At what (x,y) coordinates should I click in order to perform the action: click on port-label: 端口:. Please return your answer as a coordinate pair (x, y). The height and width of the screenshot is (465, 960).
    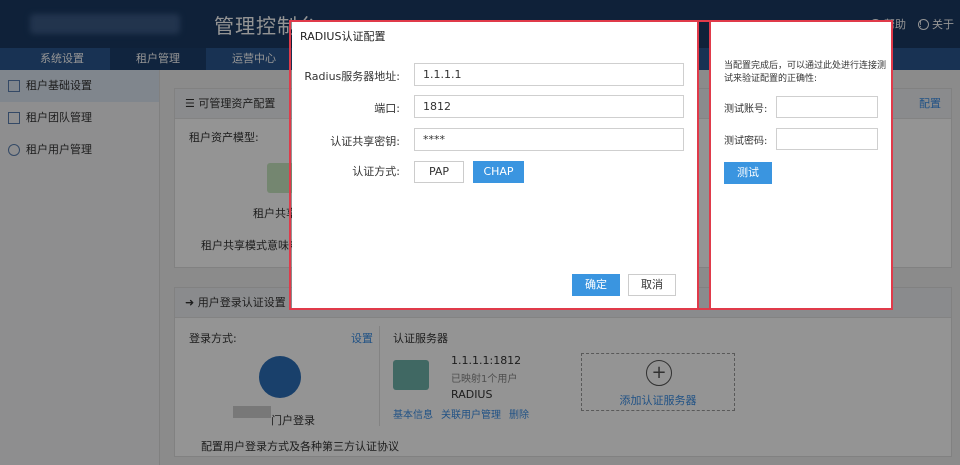
    Looking at the image, I should click on (387, 108).